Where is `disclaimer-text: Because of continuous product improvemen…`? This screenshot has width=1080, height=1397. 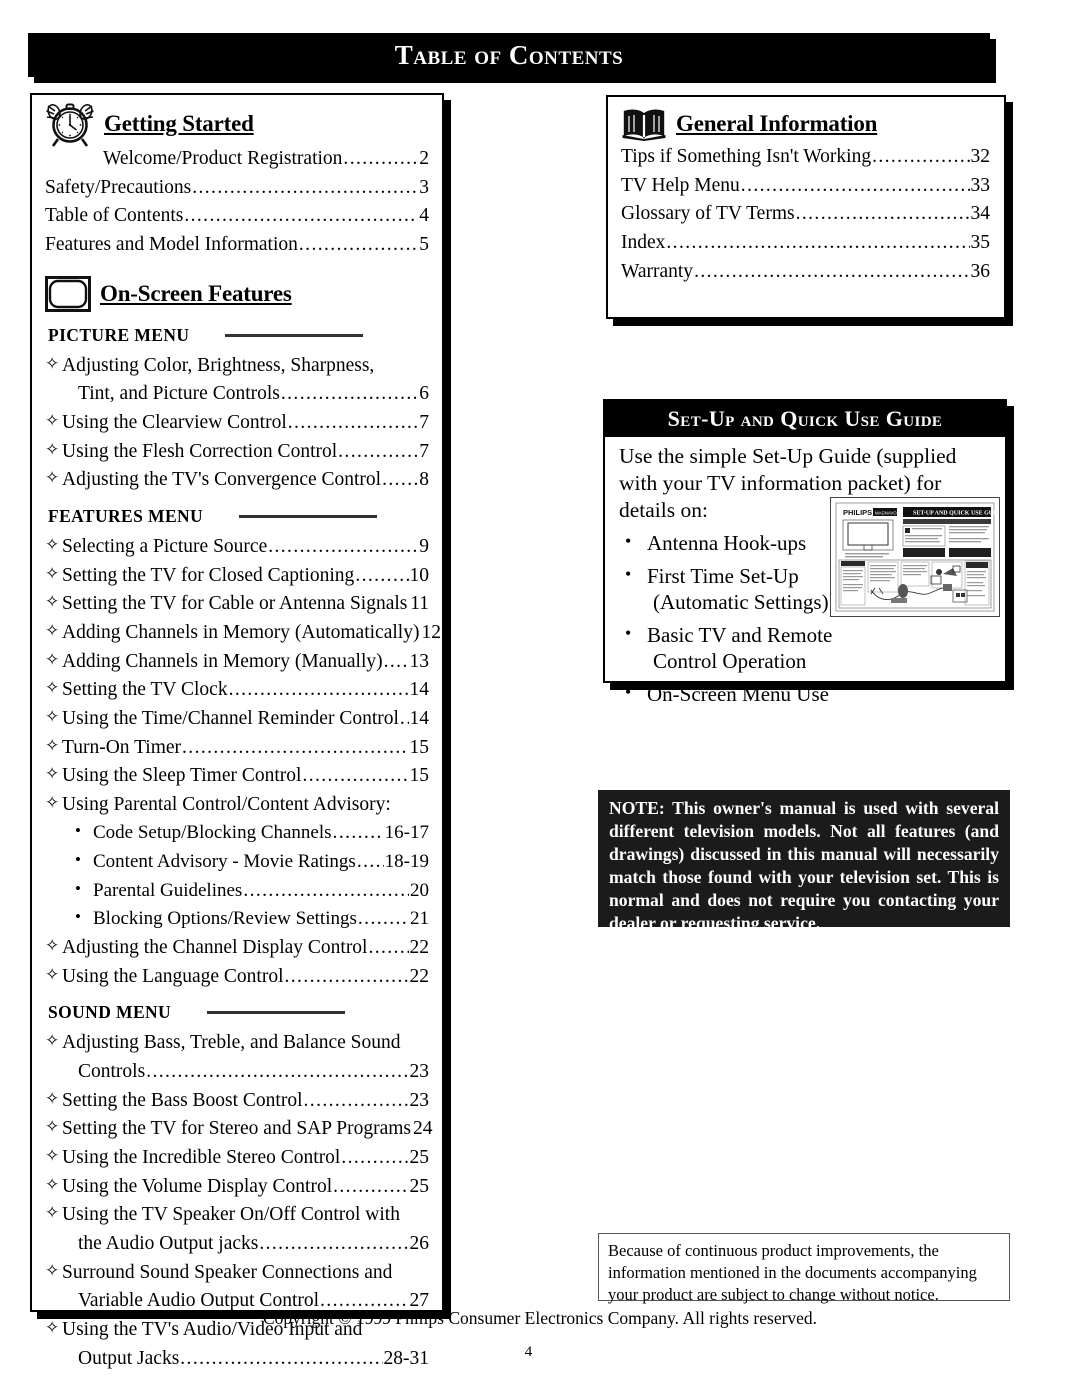
disclaimer-text: Because of continuous product improvemen… is located at coordinates (792, 1272).